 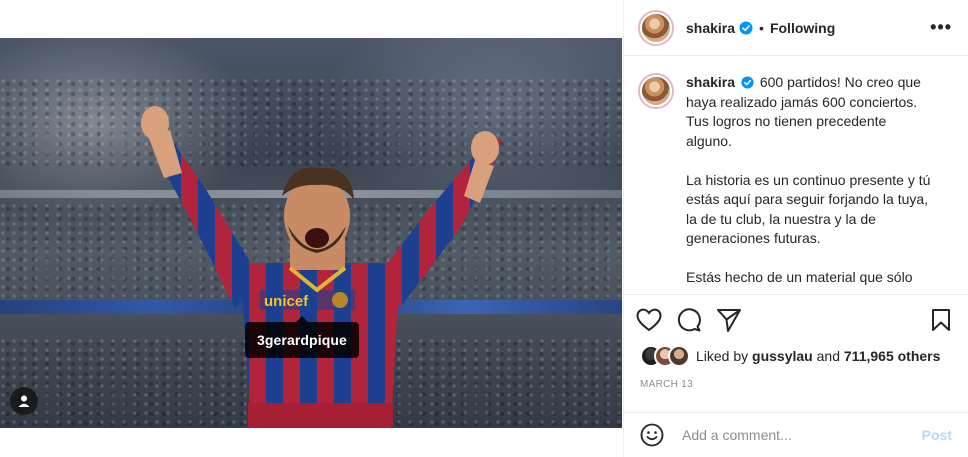 I want to click on more-options-icon: •••, so click(x=941, y=27).